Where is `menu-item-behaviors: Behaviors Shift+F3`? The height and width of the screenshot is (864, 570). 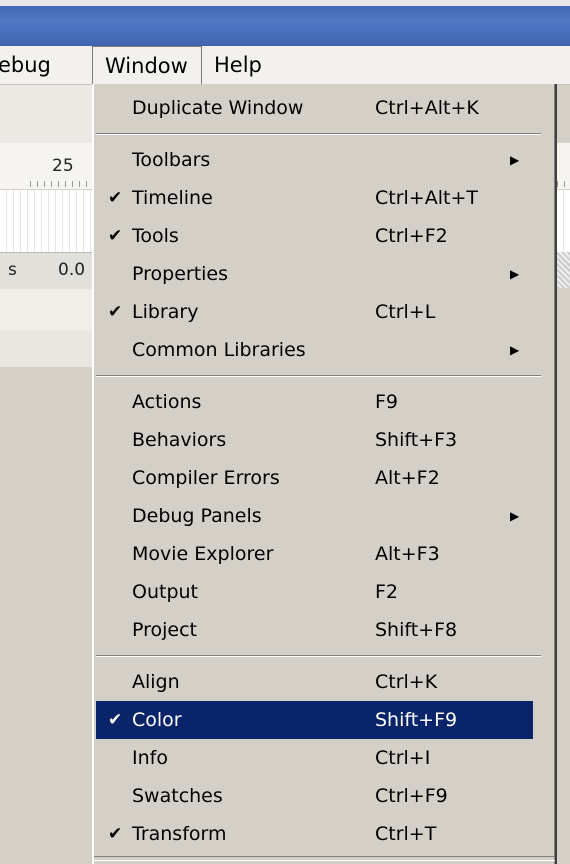 menu-item-behaviors: Behaviors Shift+F3 is located at coordinates (314, 440).